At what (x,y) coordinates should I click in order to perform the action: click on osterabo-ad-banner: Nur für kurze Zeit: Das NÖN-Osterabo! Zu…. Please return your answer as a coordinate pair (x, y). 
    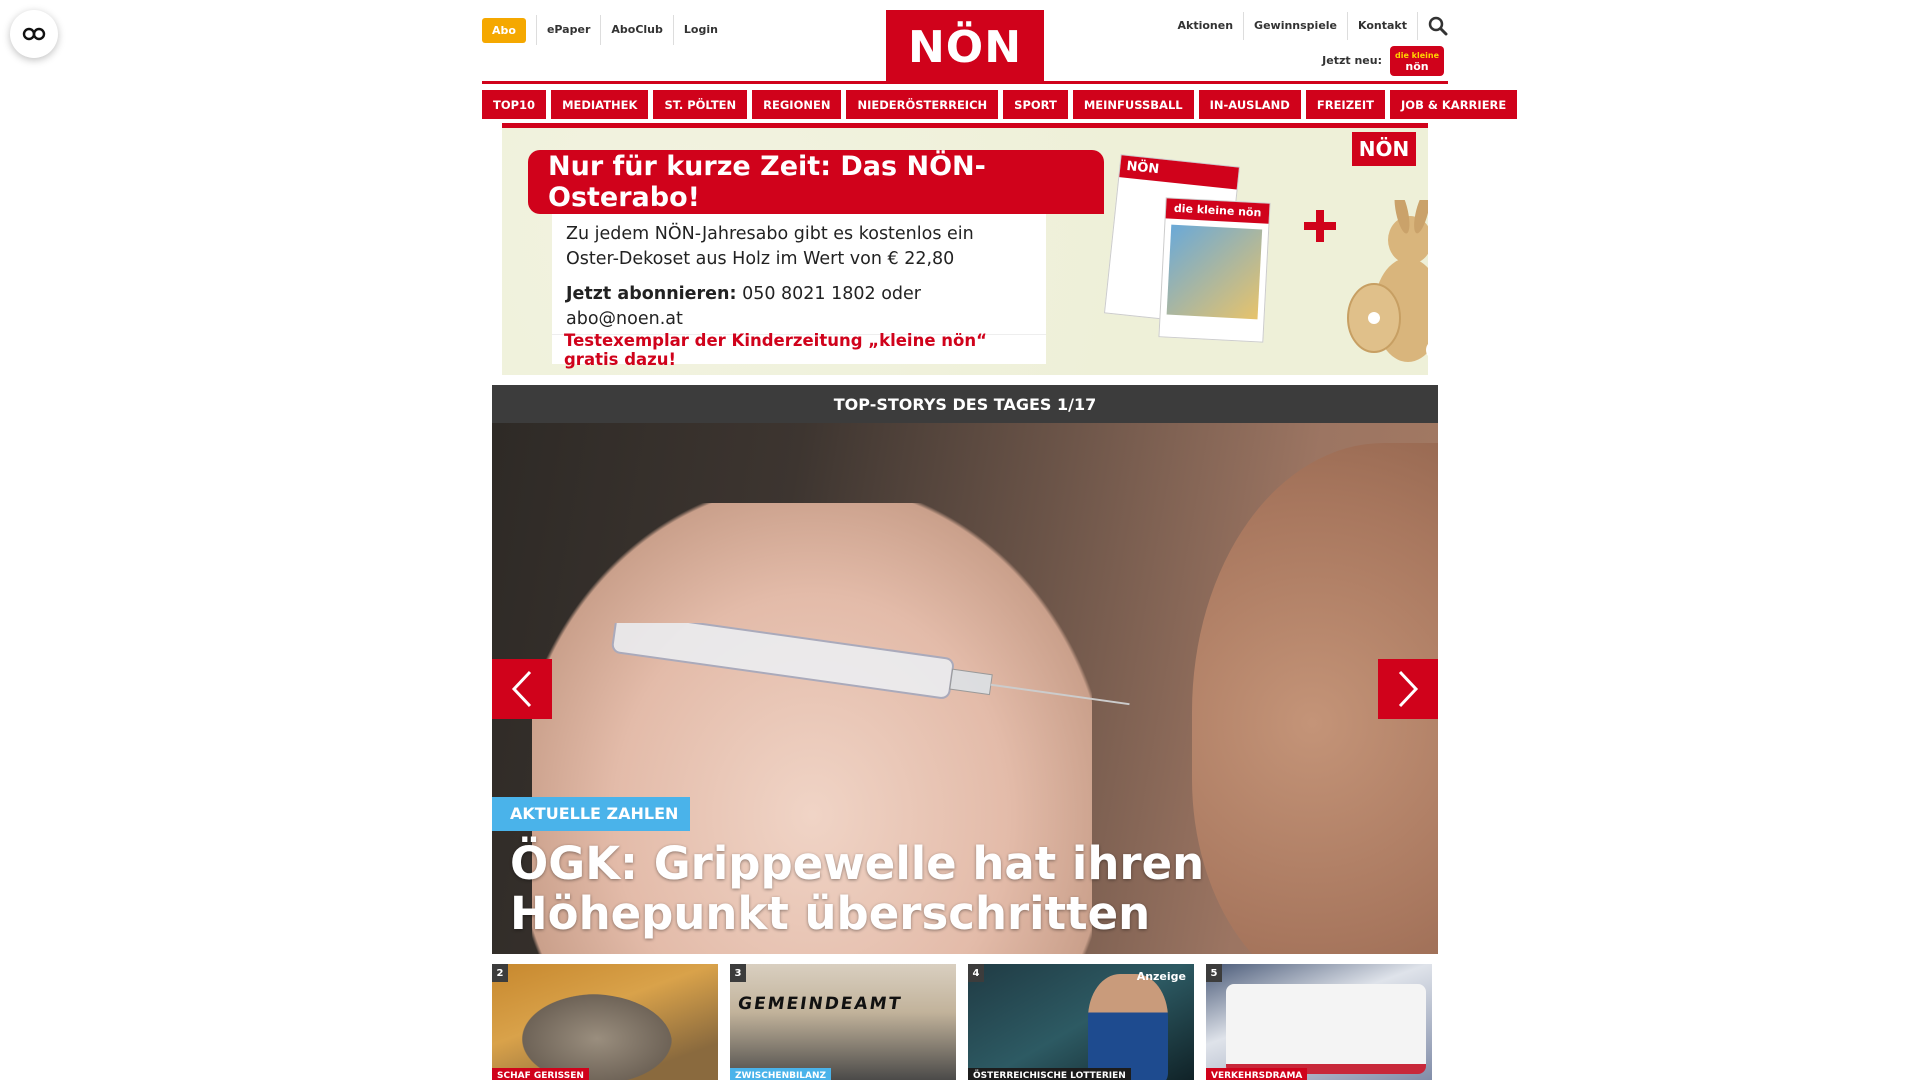
    Looking at the image, I should click on (965, 251).